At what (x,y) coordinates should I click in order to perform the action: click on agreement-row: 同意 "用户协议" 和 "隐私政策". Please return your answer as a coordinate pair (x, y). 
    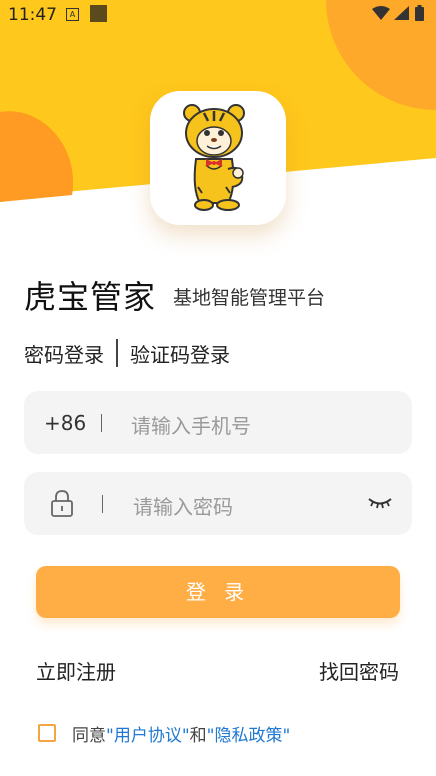
    Looking at the image, I should click on (164, 733).